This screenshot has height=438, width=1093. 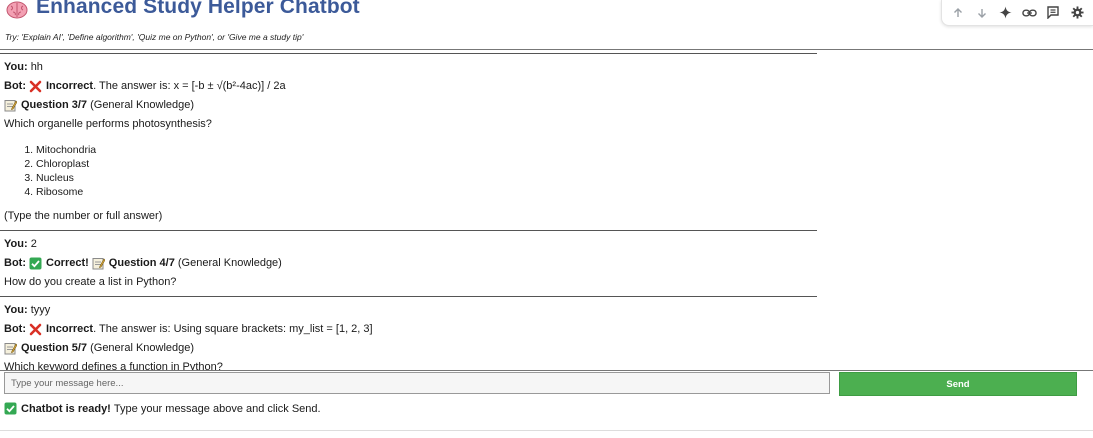 I want to click on verdict-label: Correct!, so click(x=67, y=263).